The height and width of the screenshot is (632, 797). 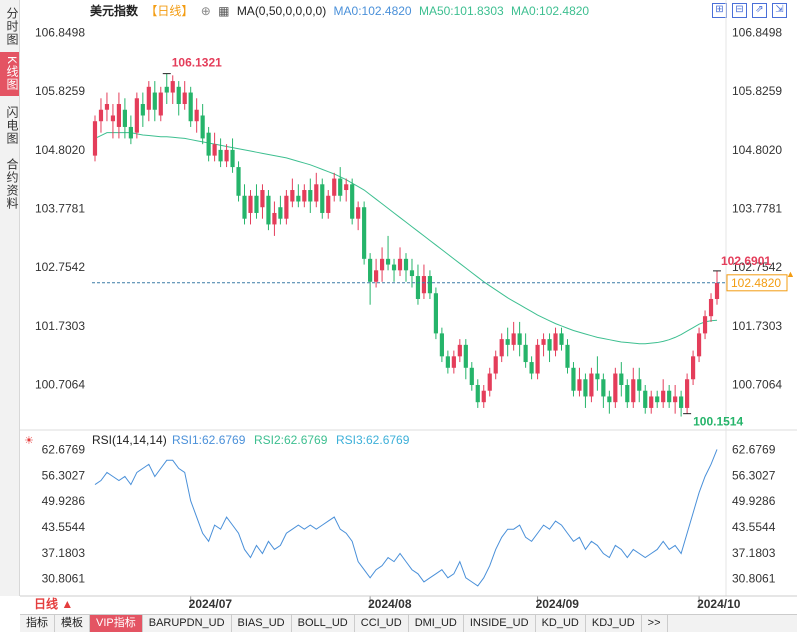 I want to click on price-tick-left: 105.8259, so click(x=60, y=91).